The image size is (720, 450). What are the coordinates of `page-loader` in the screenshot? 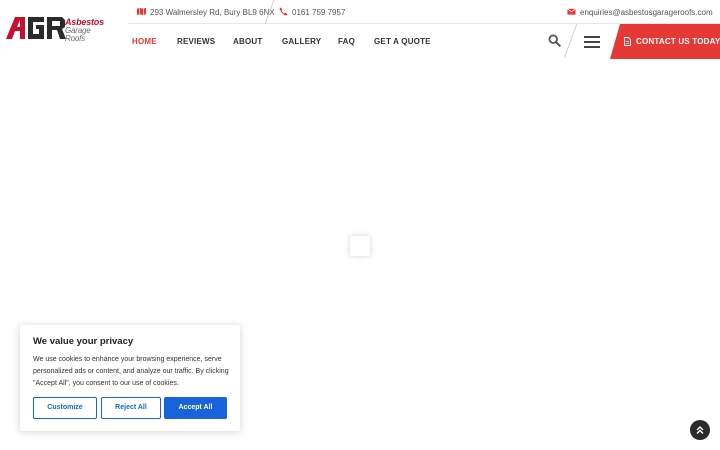 It's located at (360, 246).